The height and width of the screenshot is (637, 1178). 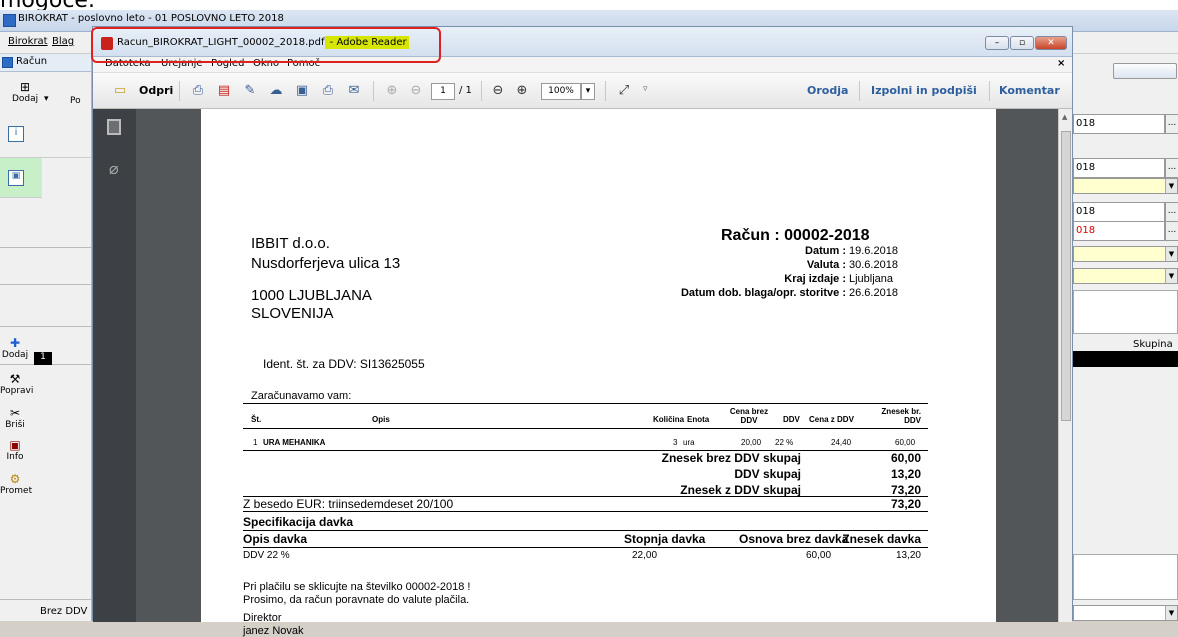 I want to click on zoom-out-icon: ⊖, so click(x=498, y=91).